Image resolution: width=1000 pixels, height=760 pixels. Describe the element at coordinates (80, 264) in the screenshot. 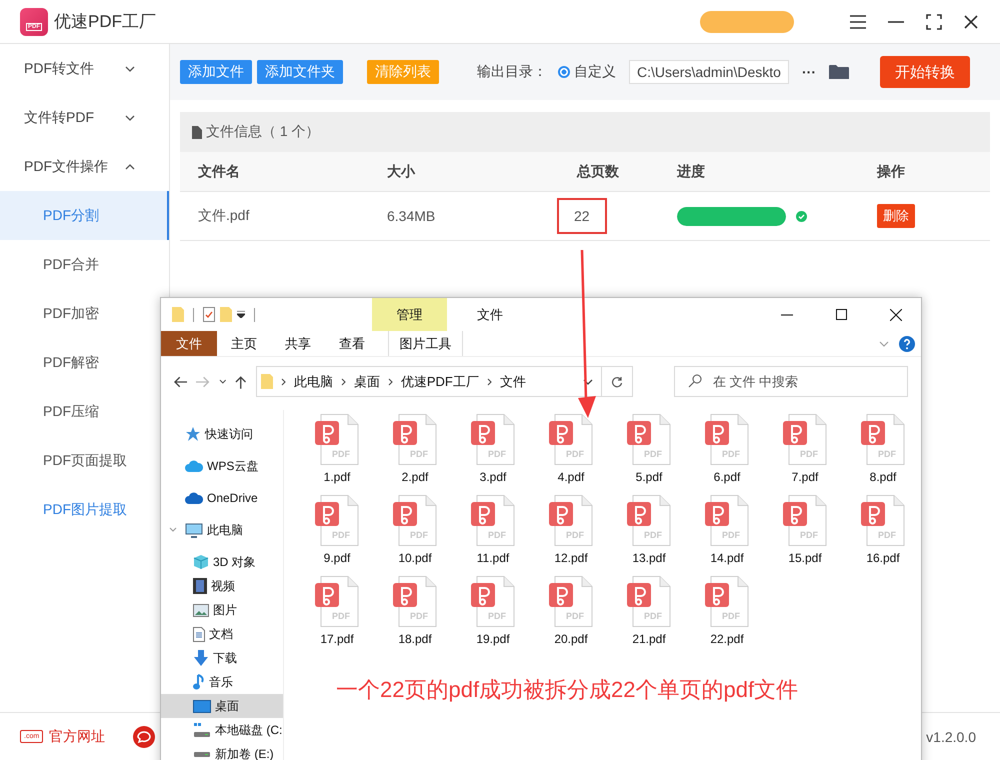

I see `sidebar-item: PDF合并` at that location.